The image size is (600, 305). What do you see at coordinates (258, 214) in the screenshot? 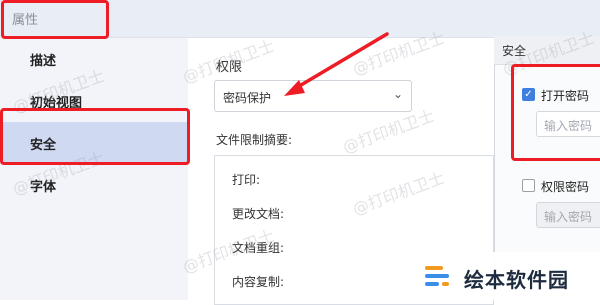
I see `summary-item-change-doc: 更改文档:` at bounding box center [258, 214].